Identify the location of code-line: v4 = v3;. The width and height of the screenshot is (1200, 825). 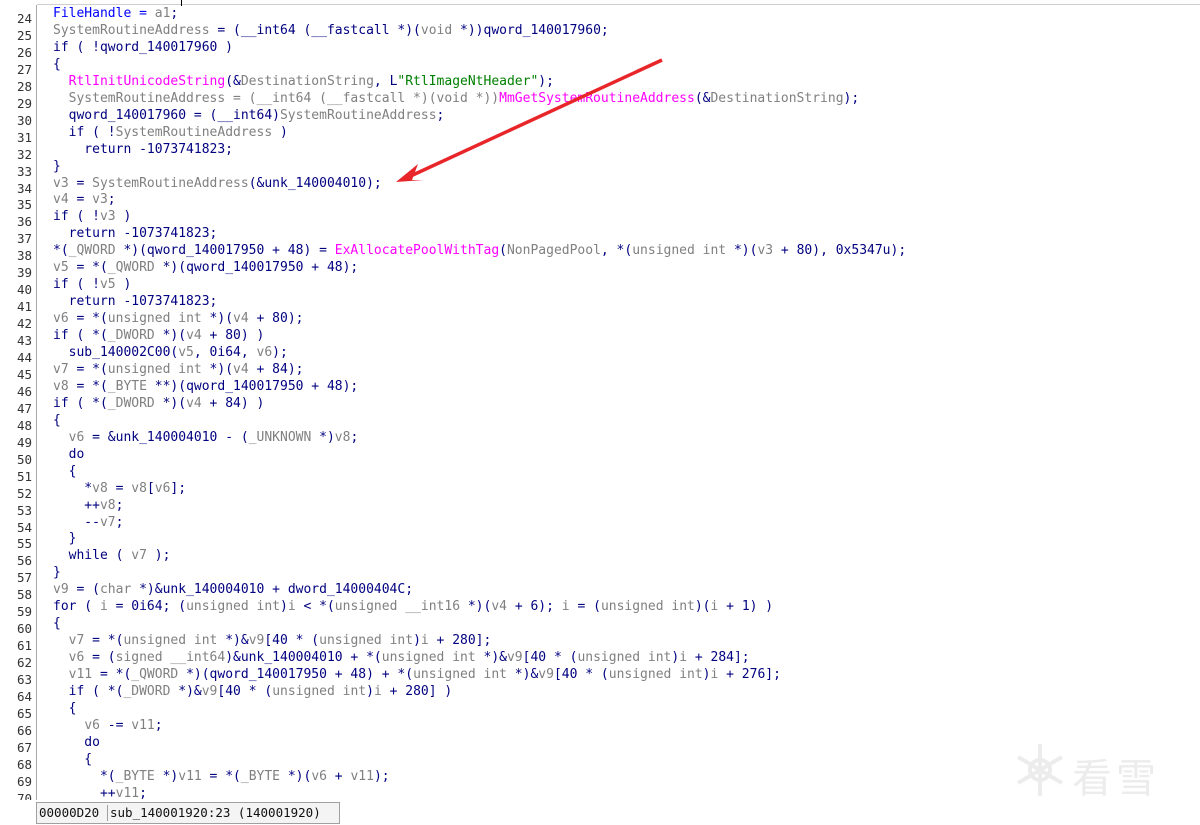
(84, 199).